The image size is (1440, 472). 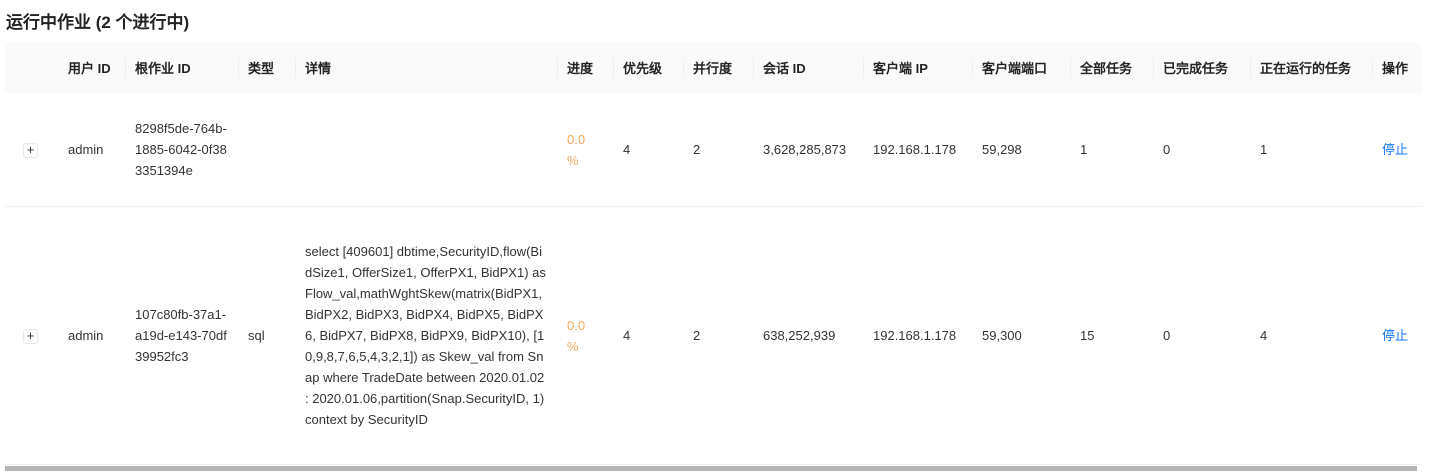 What do you see at coordinates (181, 67) in the screenshot?
I see `column-header: 根作业 ID` at bounding box center [181, 67].